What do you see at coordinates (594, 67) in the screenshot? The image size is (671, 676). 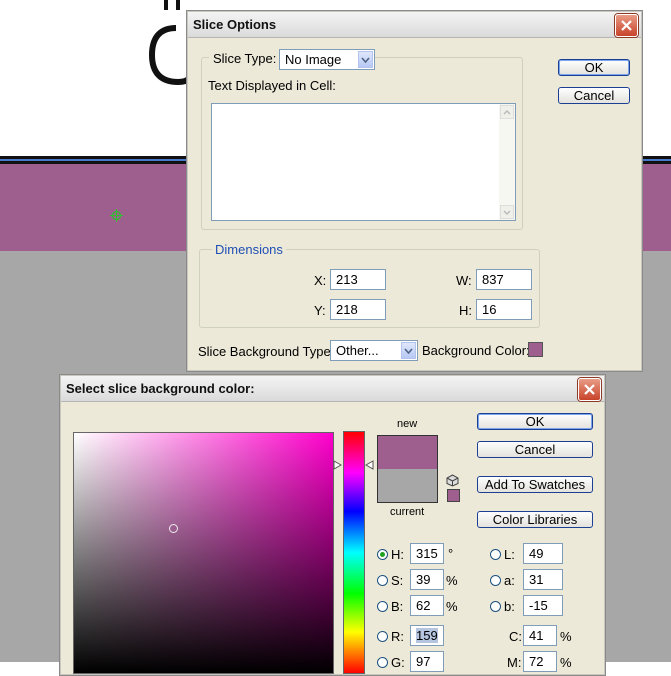 I see `slice-options-ok-button: OK` at bounding box center [594, 67].